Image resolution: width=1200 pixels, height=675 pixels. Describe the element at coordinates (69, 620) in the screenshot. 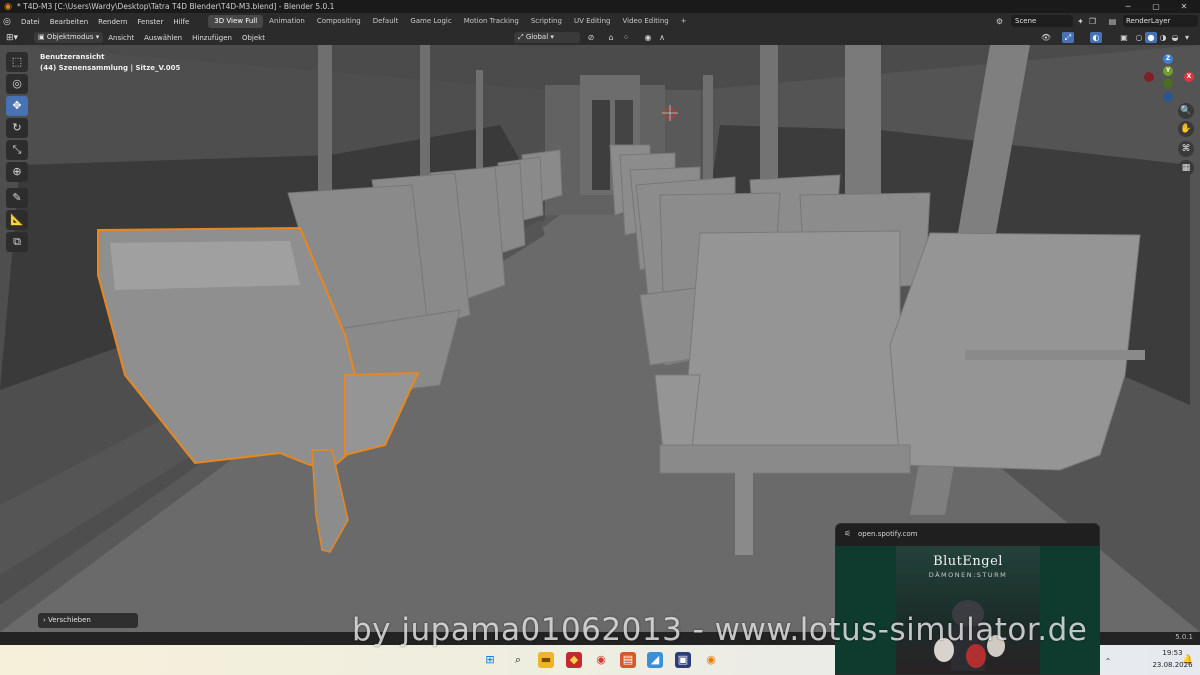

I see `operator-label: Verschieben` at that location.